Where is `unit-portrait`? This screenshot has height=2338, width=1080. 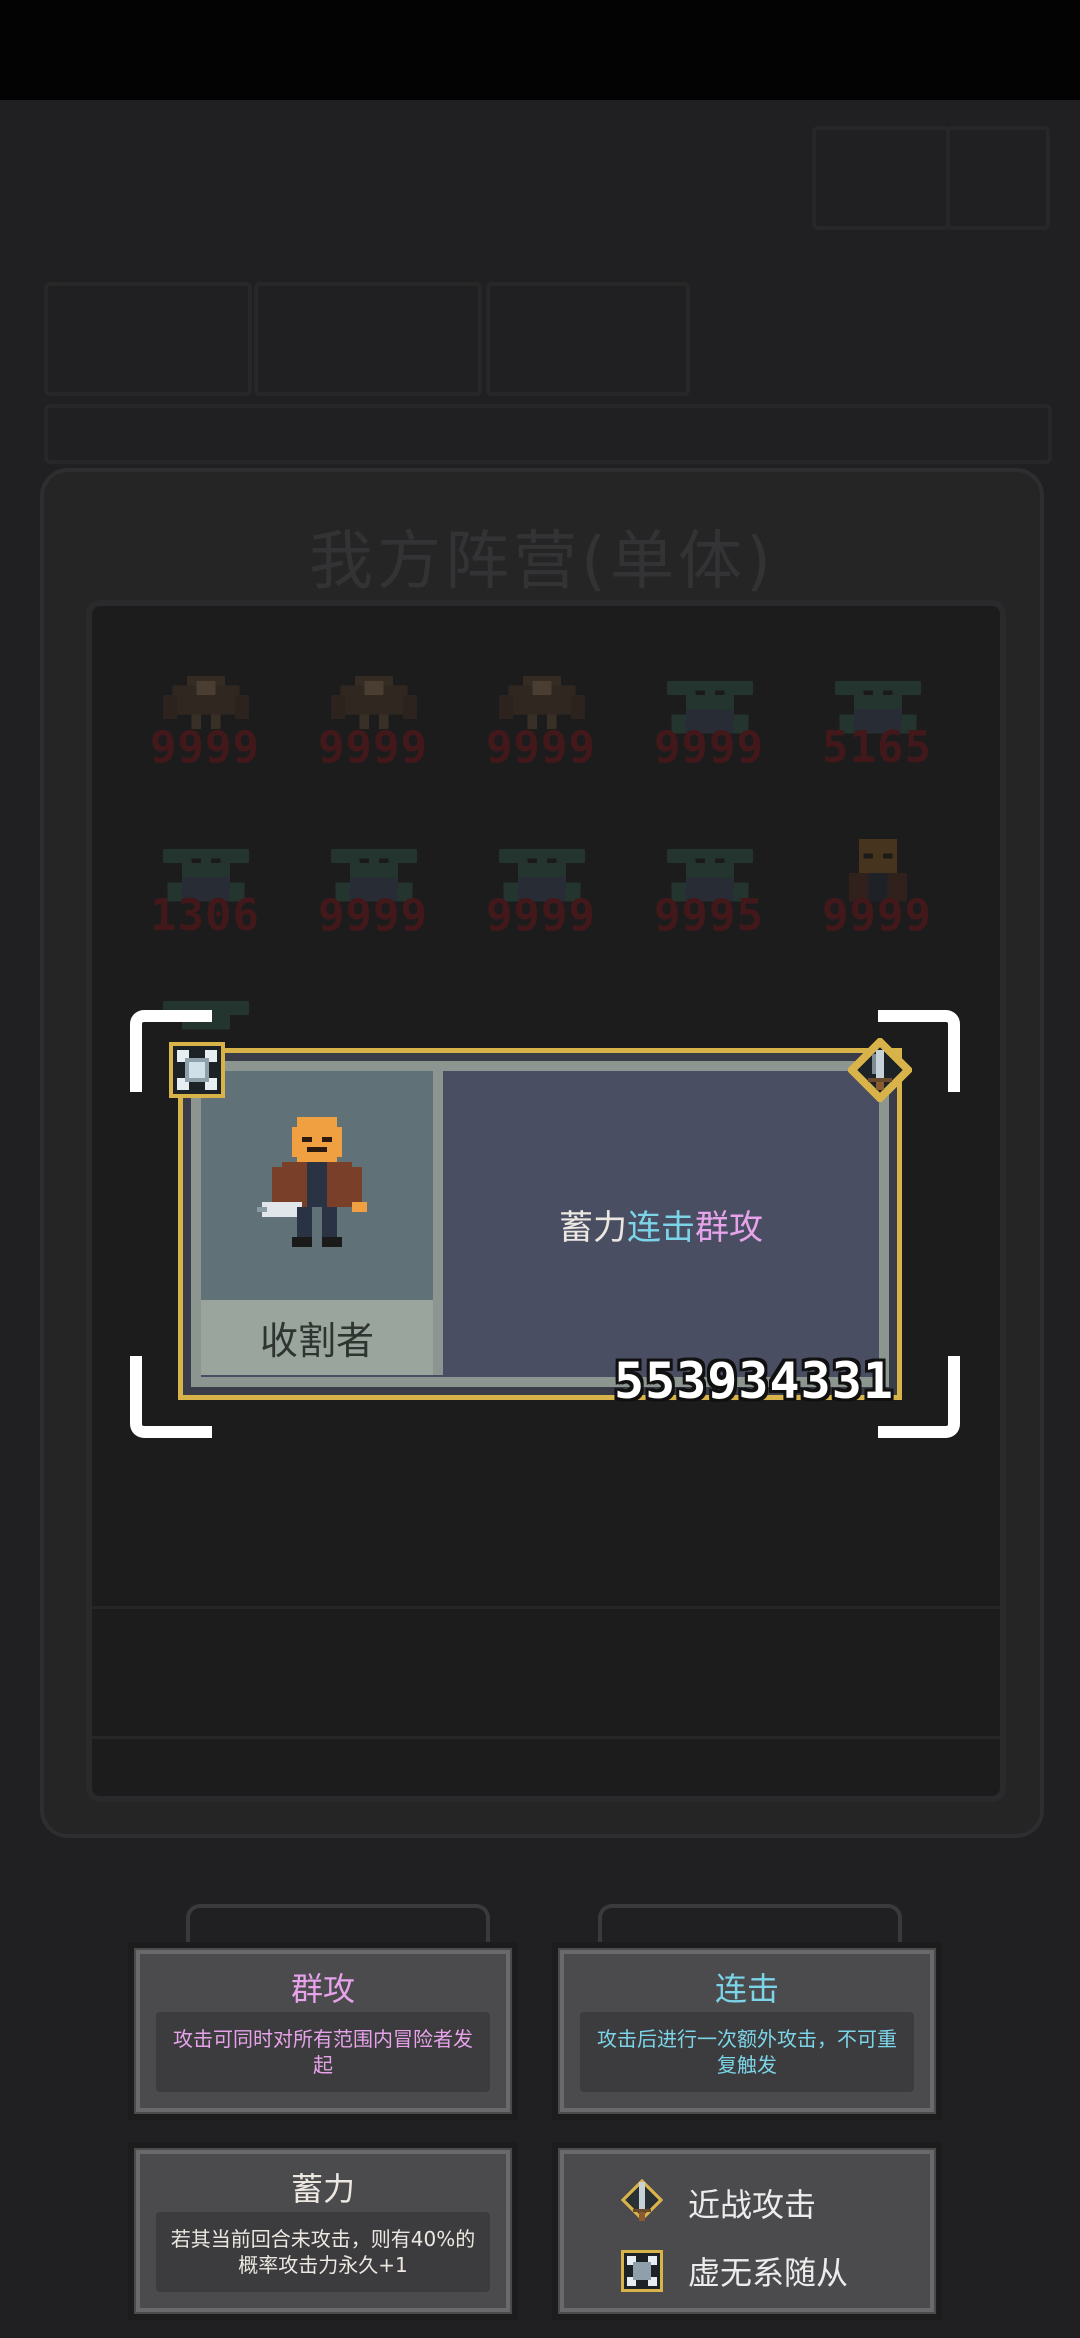 unit-portrait is located at coordinates (322, 1185).